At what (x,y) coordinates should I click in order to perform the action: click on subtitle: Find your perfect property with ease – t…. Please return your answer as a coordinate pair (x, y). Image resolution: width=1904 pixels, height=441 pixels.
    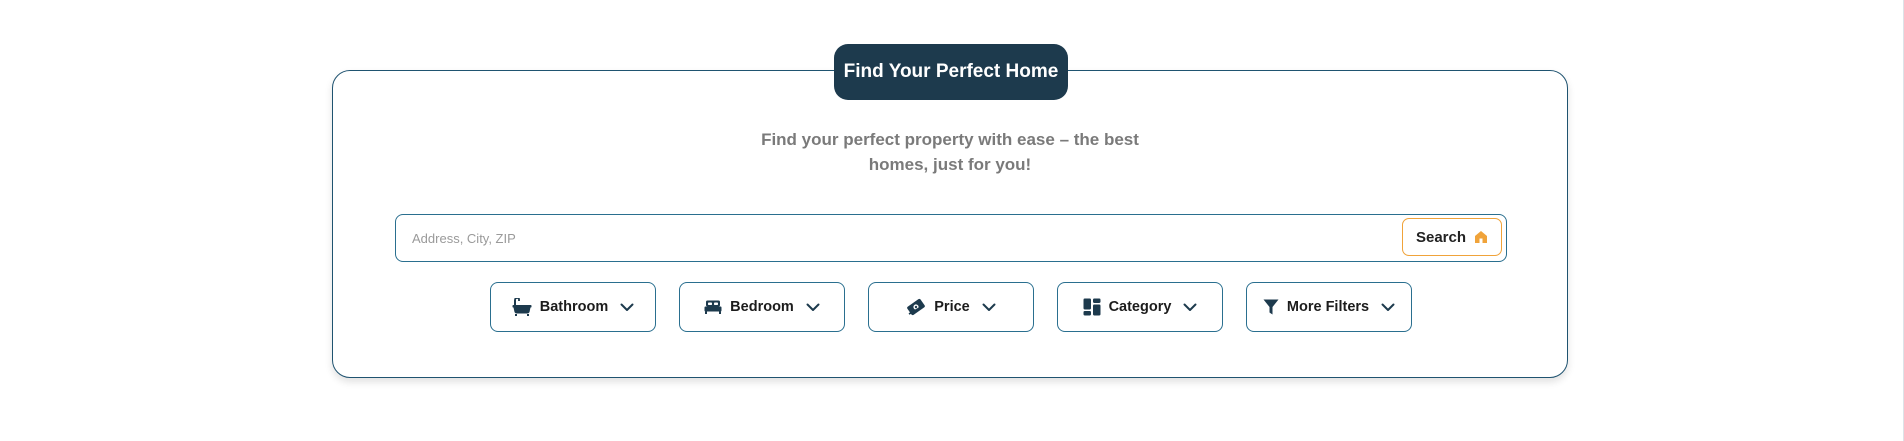
    Looking at the image, I should click on (950, 152).